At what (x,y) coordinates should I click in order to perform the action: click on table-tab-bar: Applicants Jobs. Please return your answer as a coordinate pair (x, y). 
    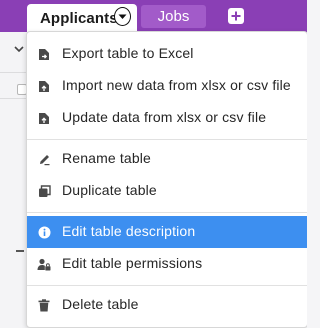
    Looking at the image, I should click on (153, 16).